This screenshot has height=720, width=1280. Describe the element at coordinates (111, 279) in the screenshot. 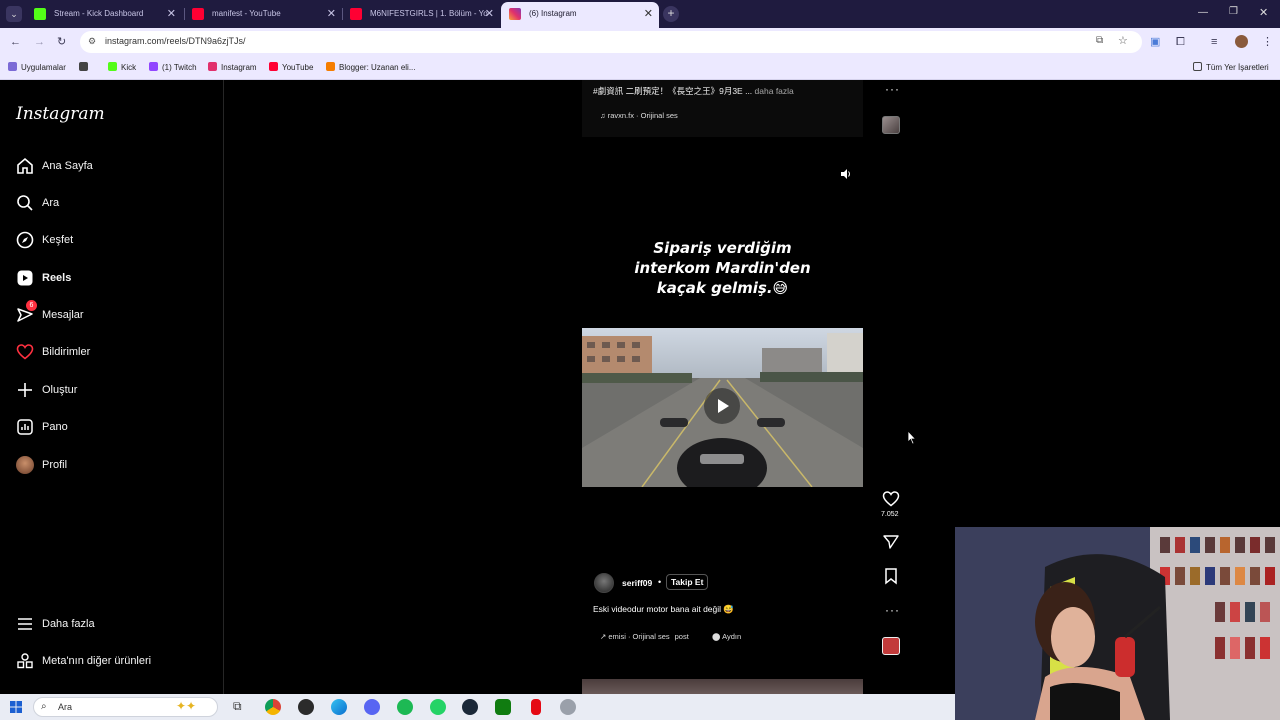

I see `sidebar-item-reels: Reels` at that location.